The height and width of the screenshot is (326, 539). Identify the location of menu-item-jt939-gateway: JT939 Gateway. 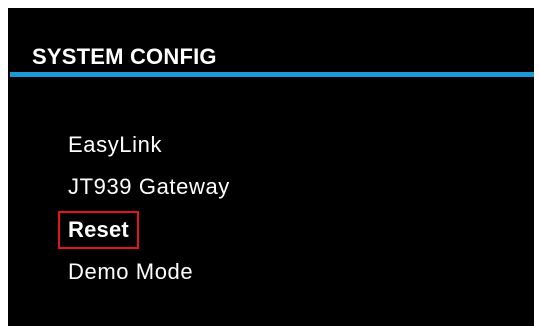
(149, 187).